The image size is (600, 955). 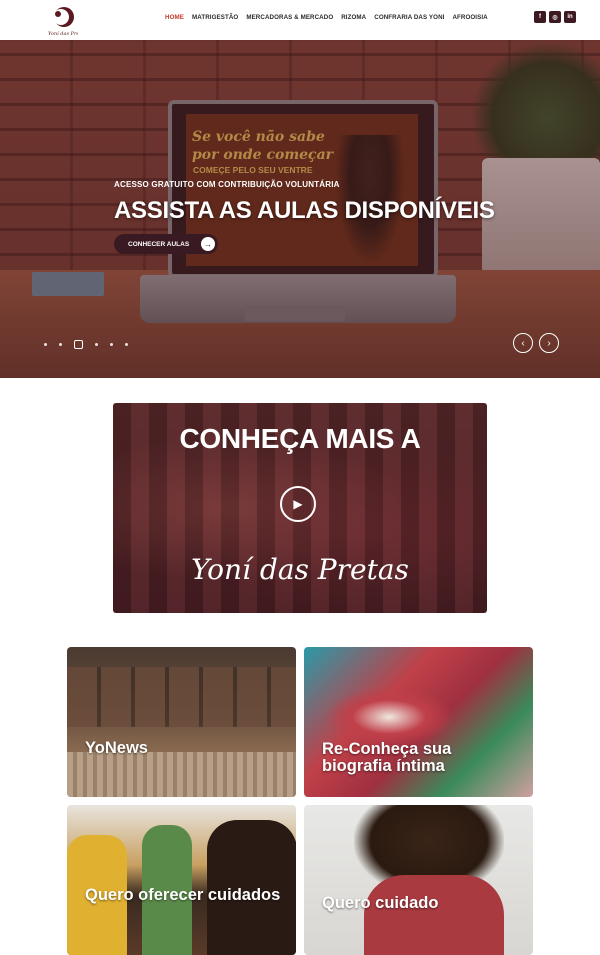 I want to click on instagram-icon: ◎, so click(x=555, y=17).